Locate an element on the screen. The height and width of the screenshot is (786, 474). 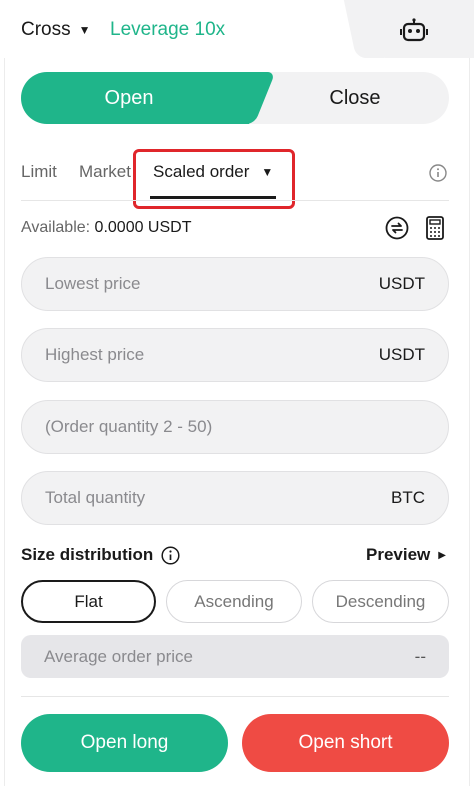
preview-label: Preview is located at coordinates (398, 554).